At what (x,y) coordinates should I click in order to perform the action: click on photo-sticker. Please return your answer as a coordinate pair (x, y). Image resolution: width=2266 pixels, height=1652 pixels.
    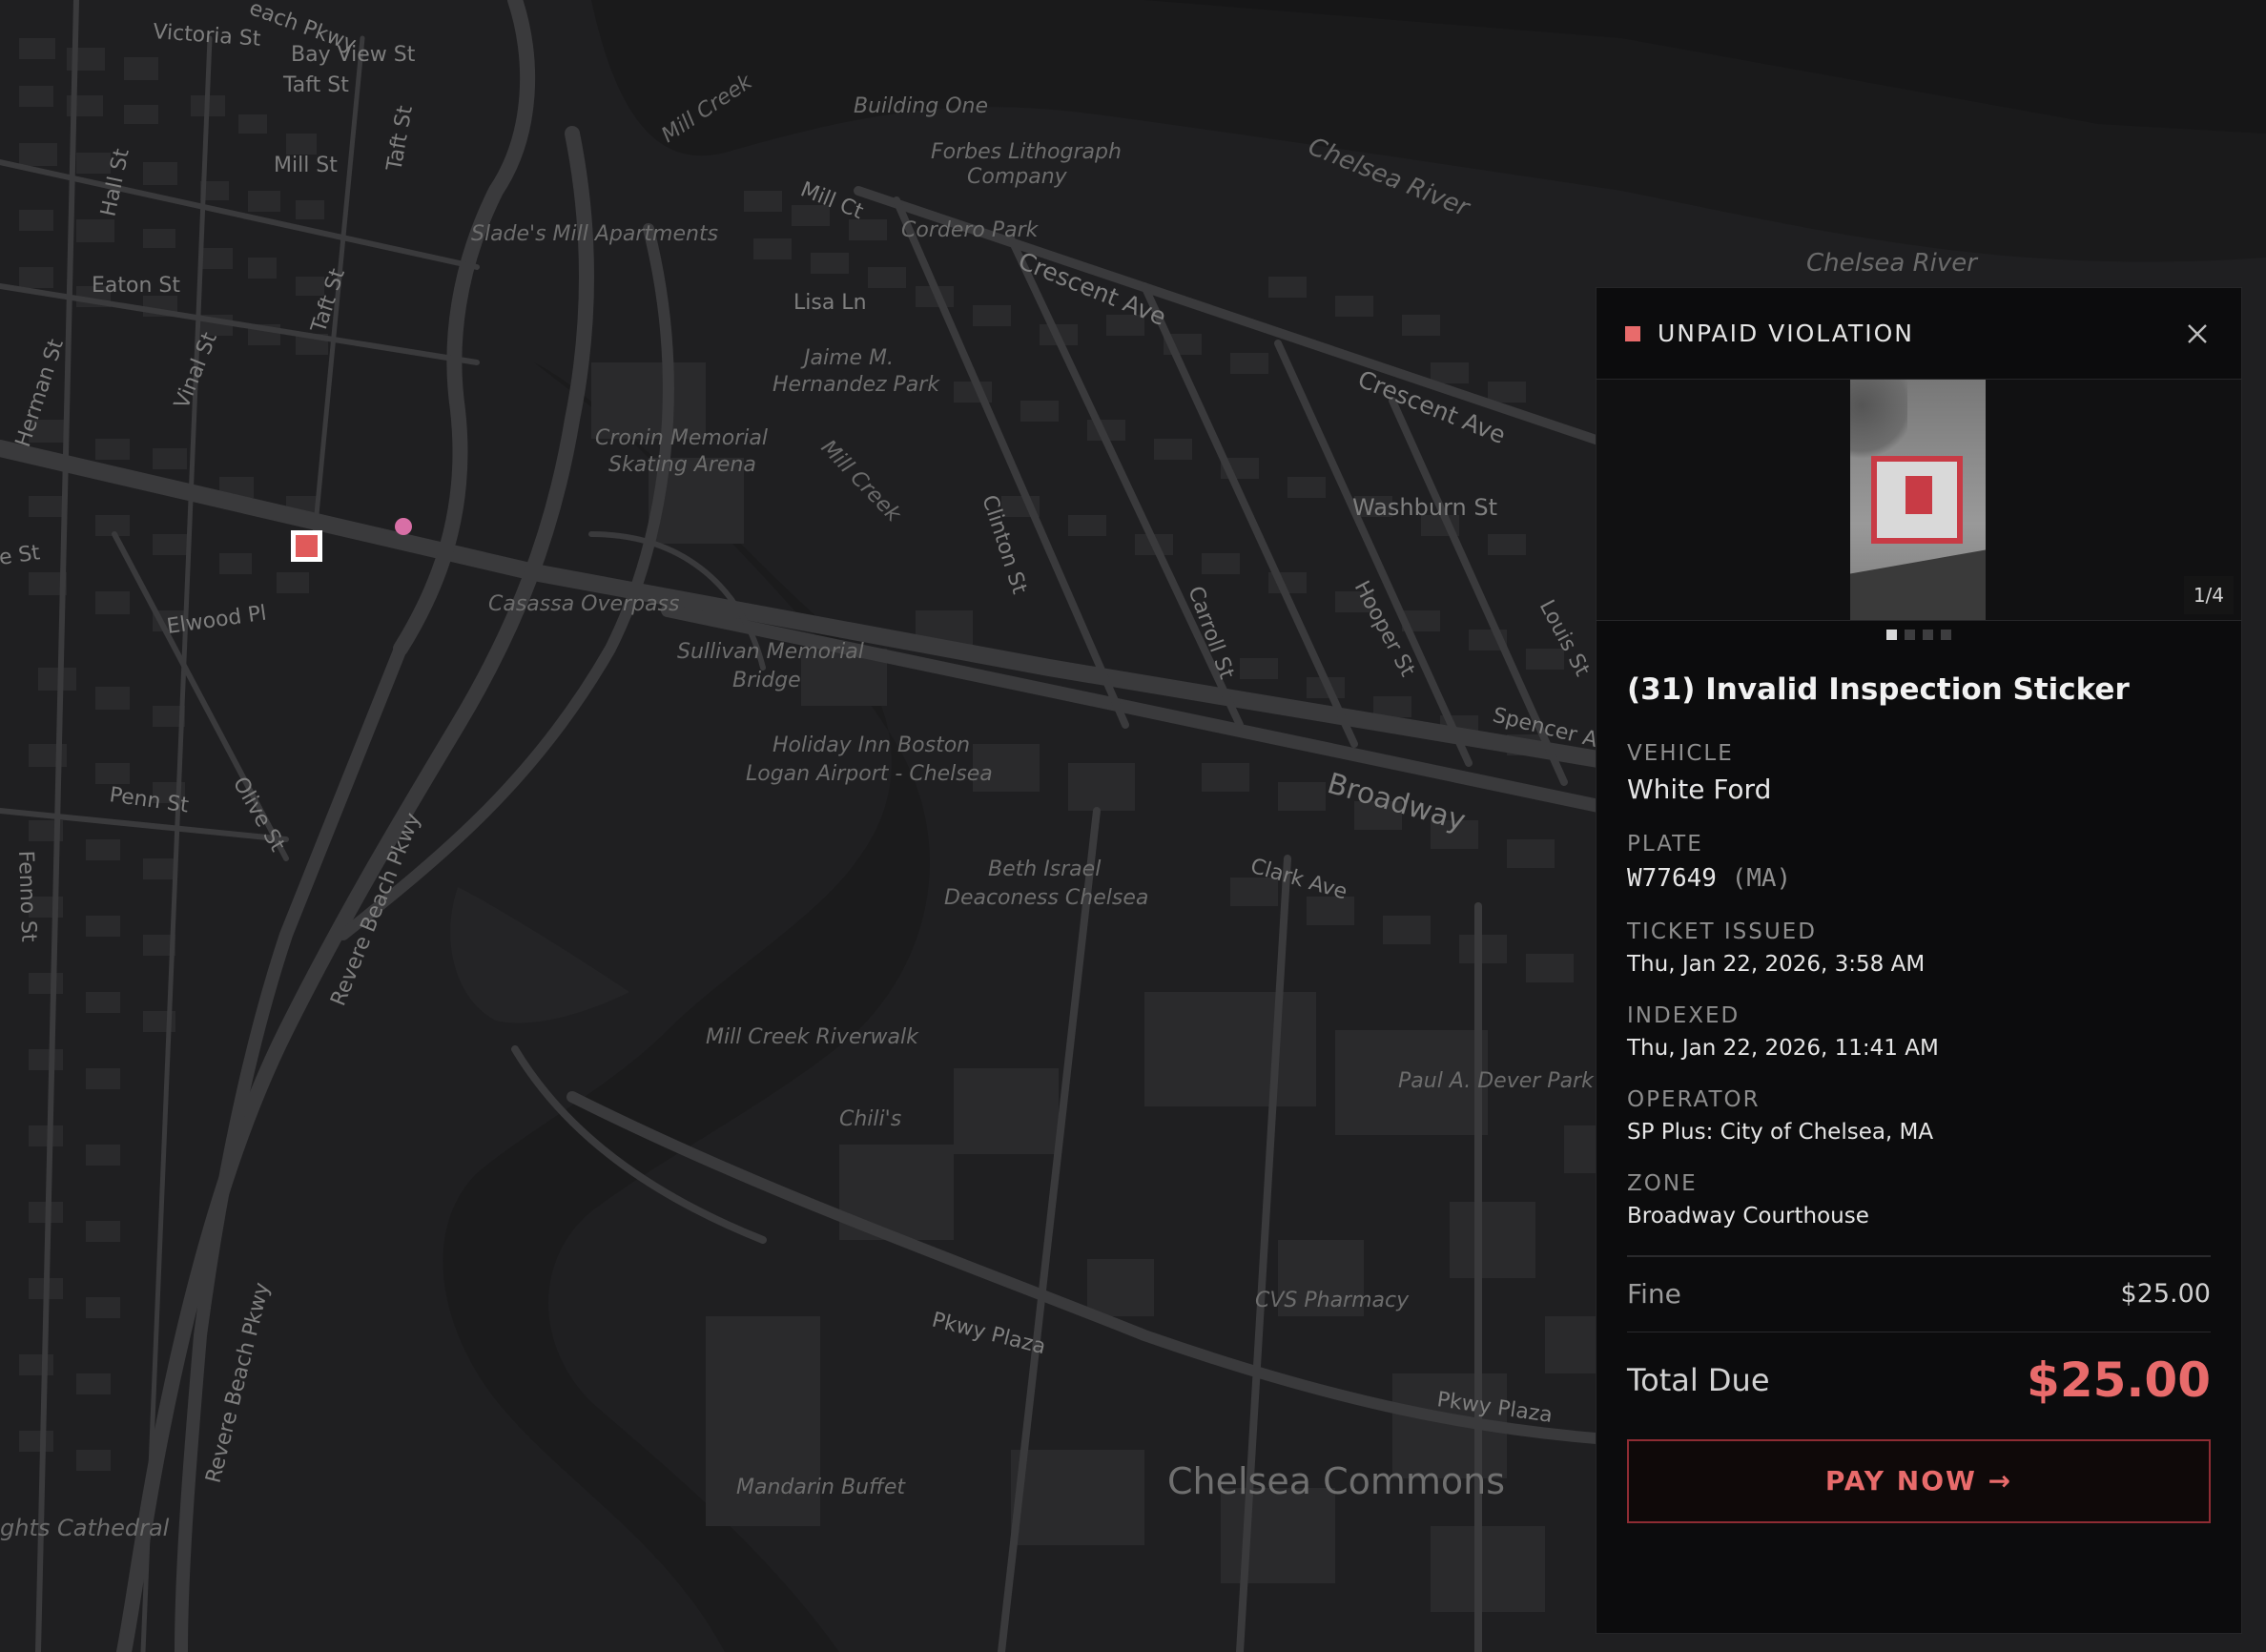
    Looking at the image, I should click on (1917, 500).